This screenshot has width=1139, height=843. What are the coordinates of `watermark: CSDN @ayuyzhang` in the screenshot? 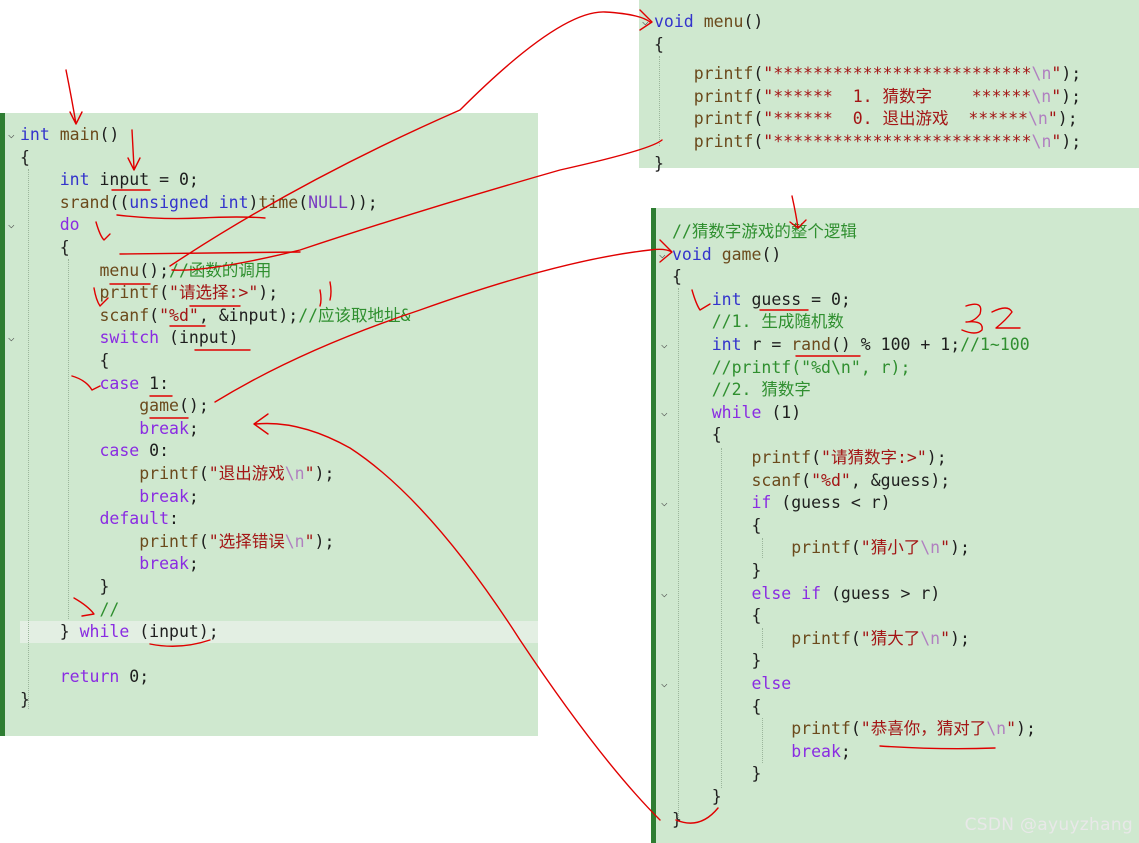 It's located at (1048, 825).